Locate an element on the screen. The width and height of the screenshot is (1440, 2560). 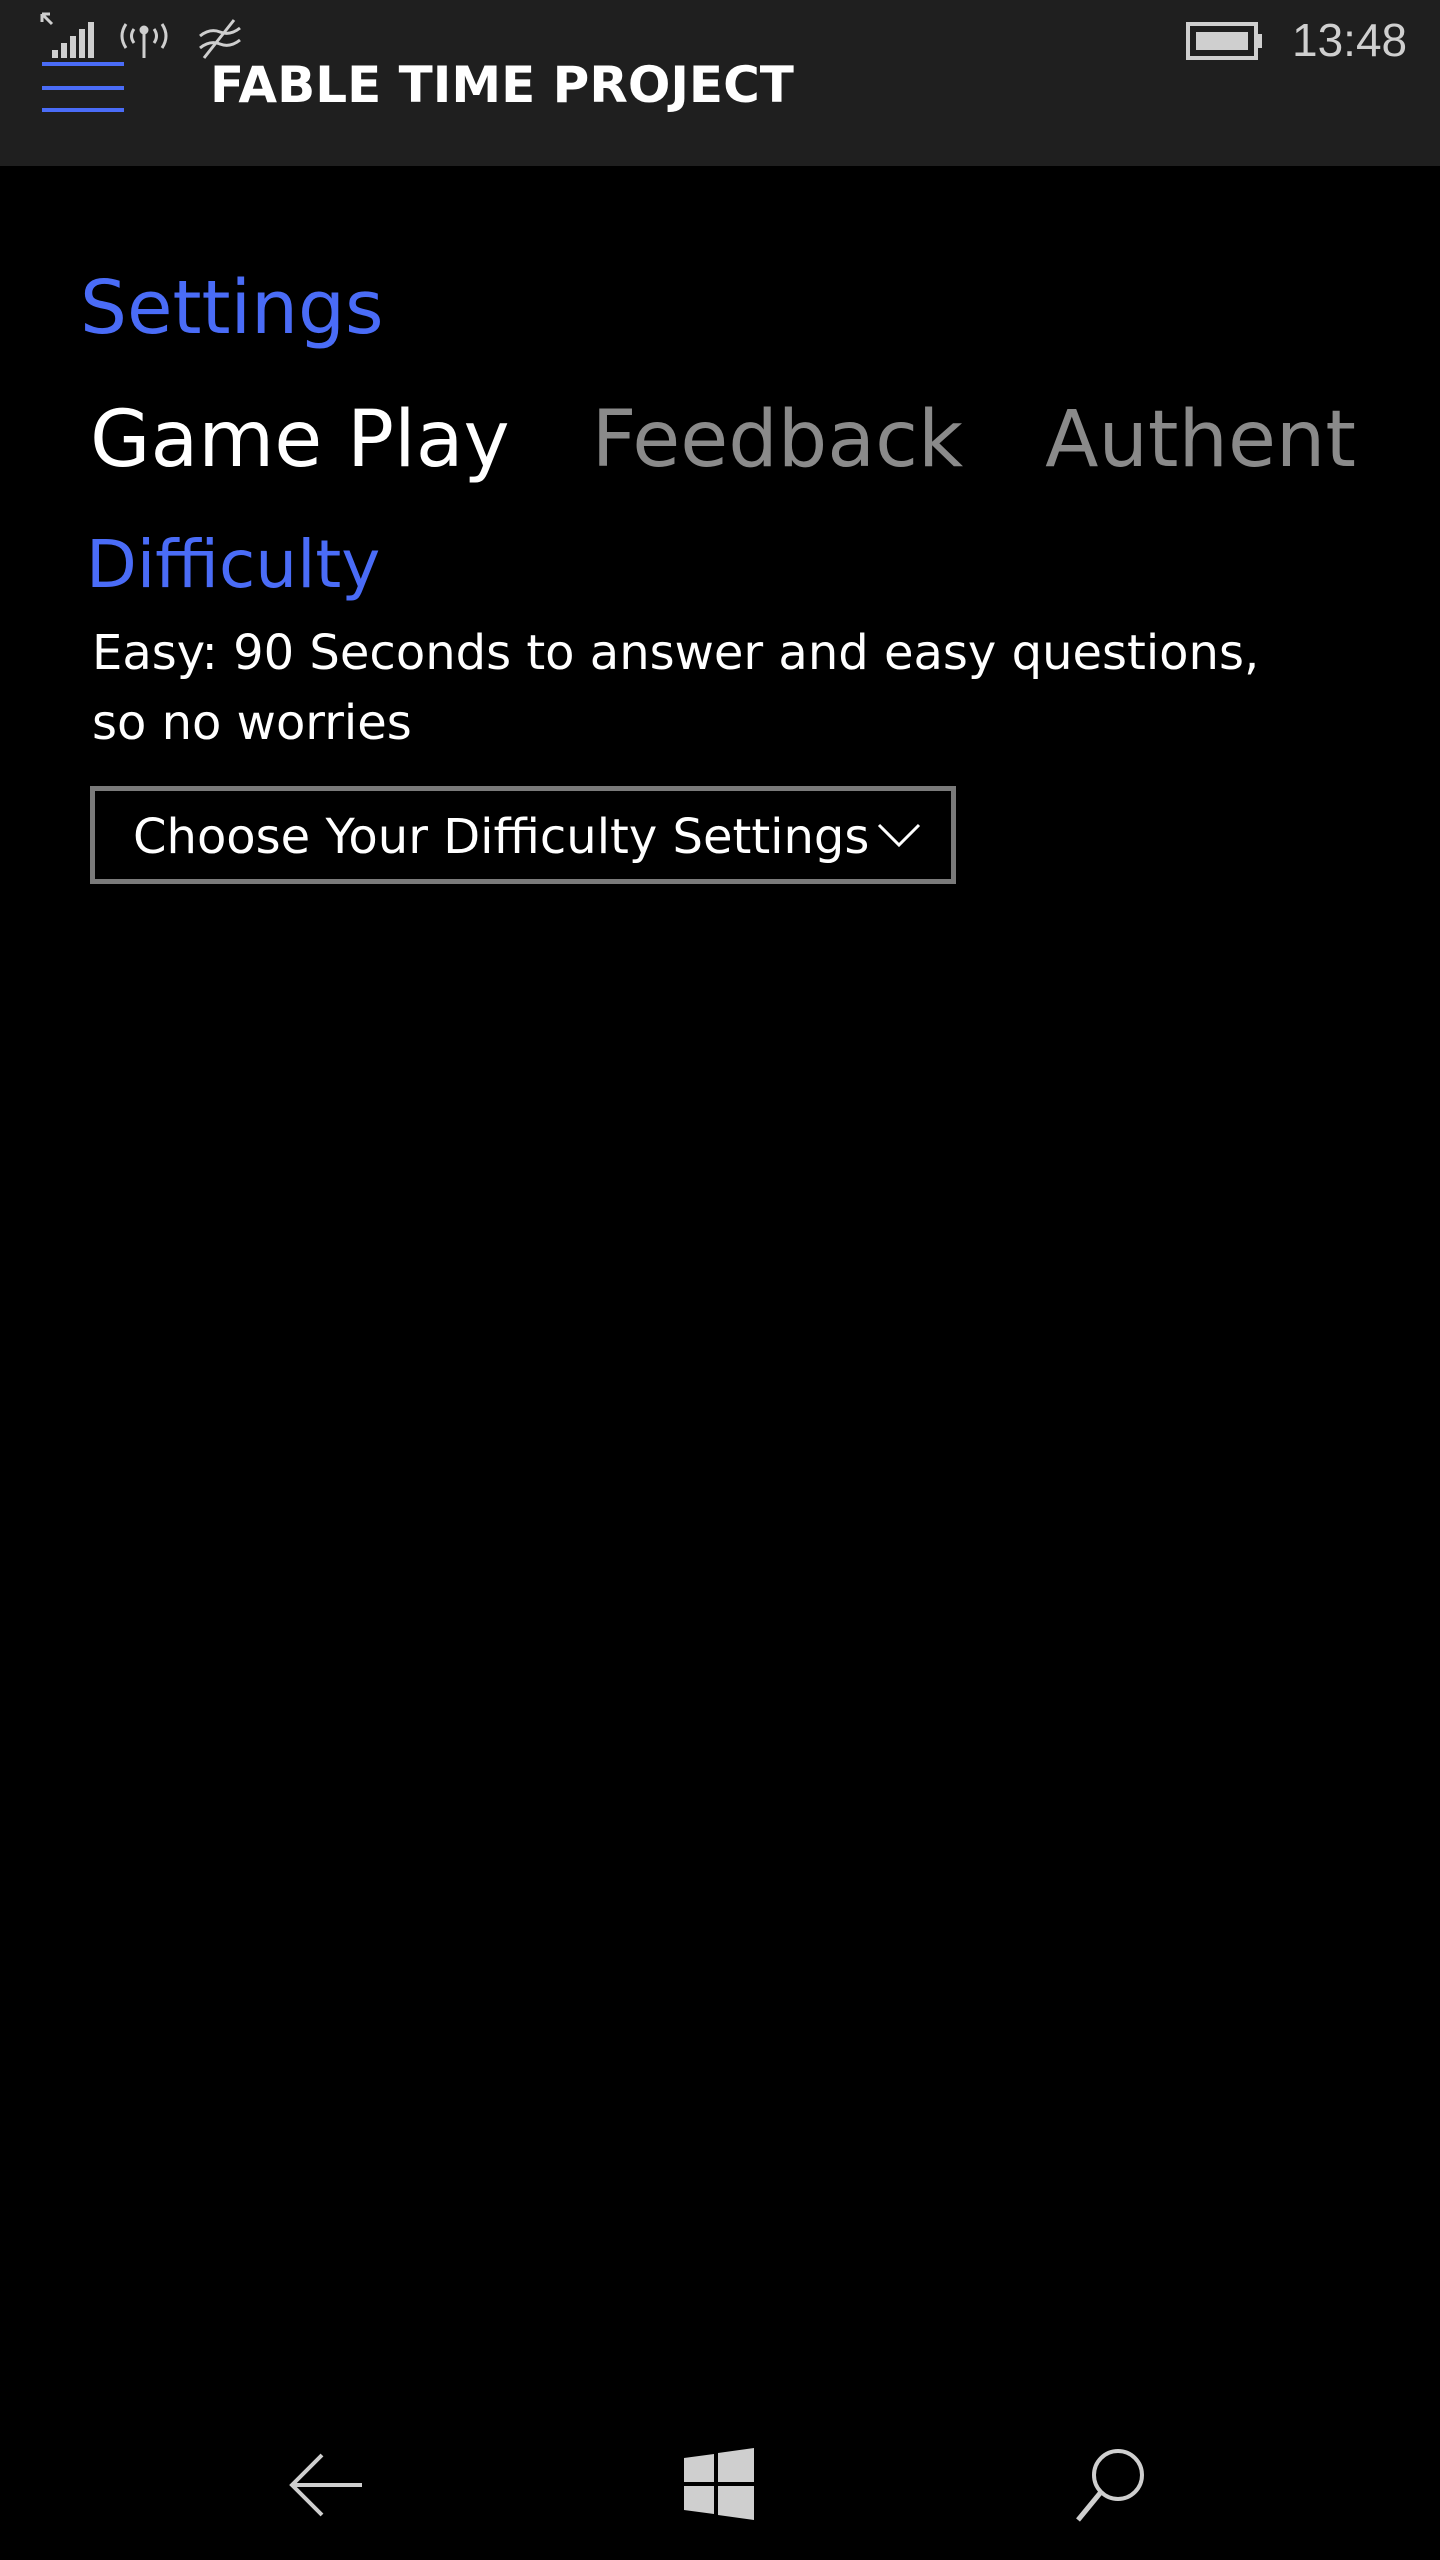
network-icon is located at coordinates (220, 39).